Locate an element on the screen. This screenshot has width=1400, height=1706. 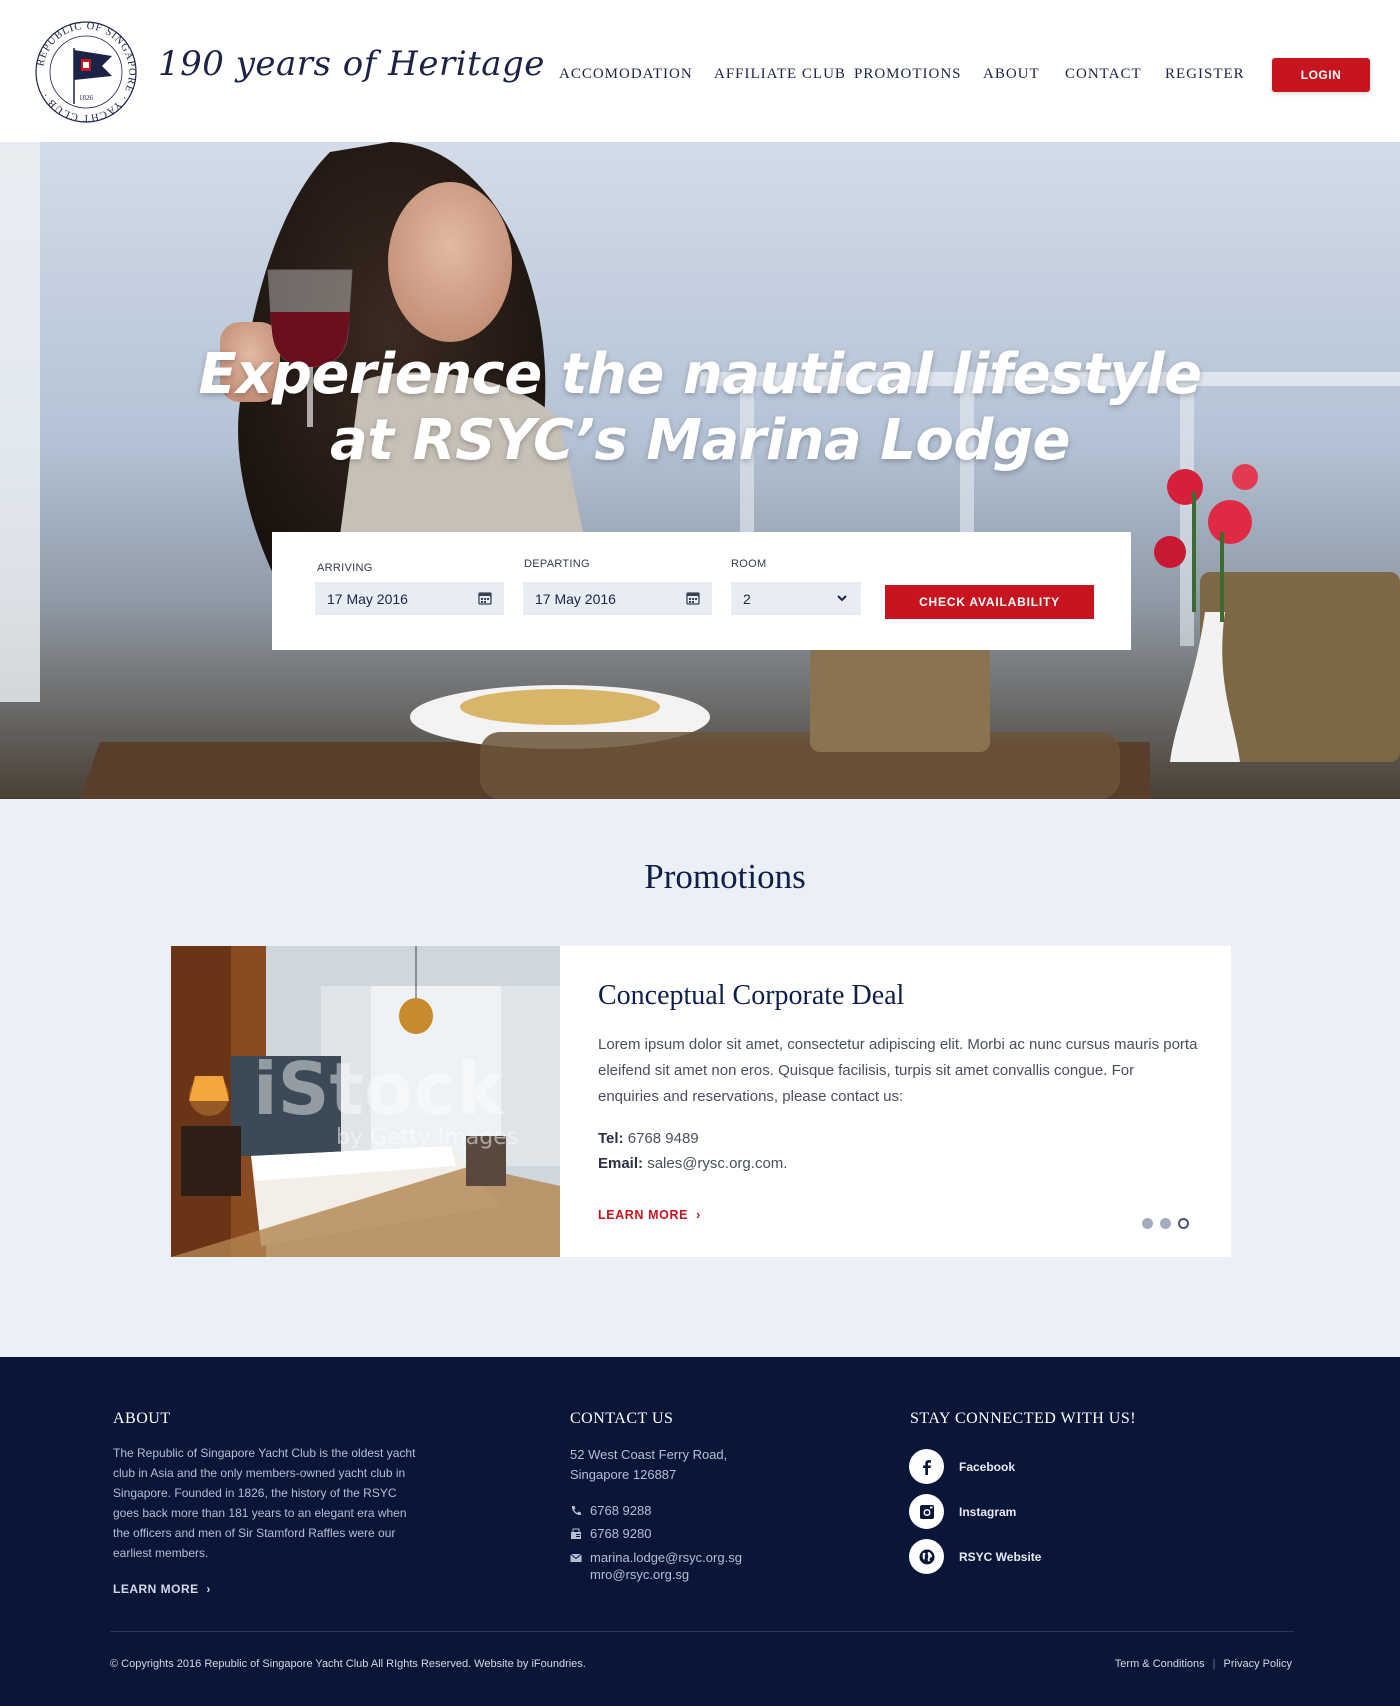
envelope-icon is located at coordinates (576, 1557).